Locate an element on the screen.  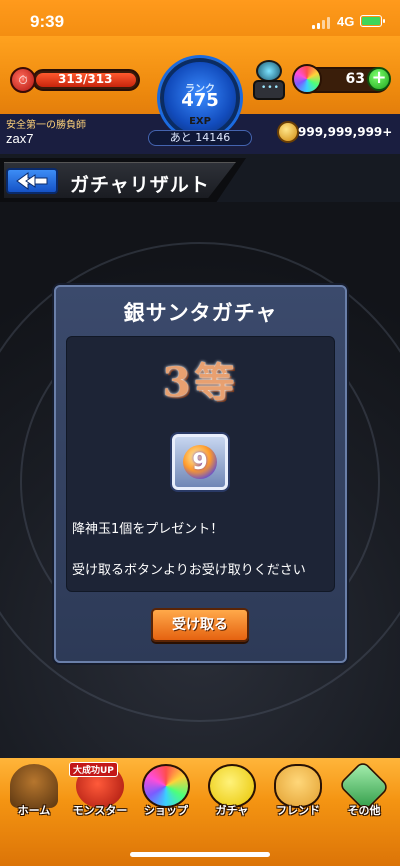
nav-home: ホーム is located at coordinates (34, 793).